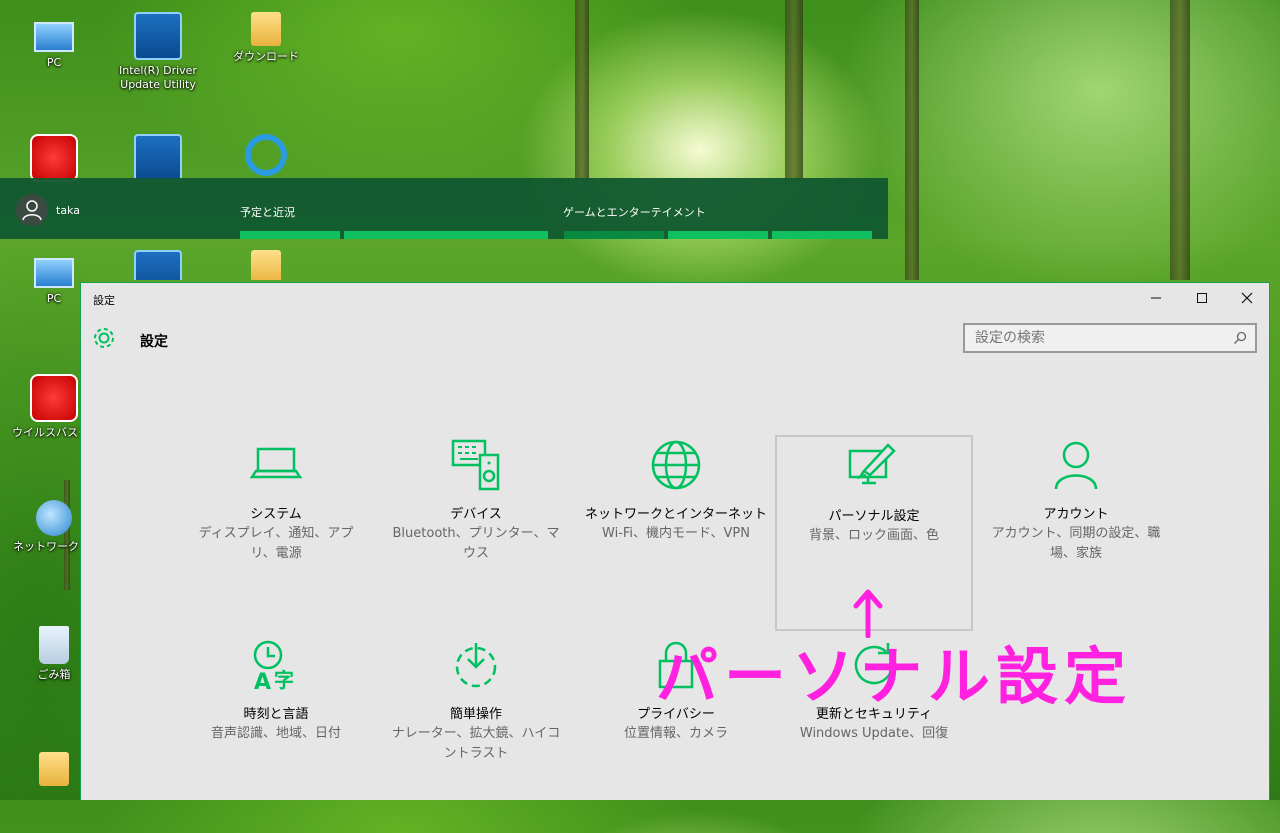 This screenshot has width=1280, height=833. I want to click on category-title: ネットワークとインターネット, so click(675, 514).